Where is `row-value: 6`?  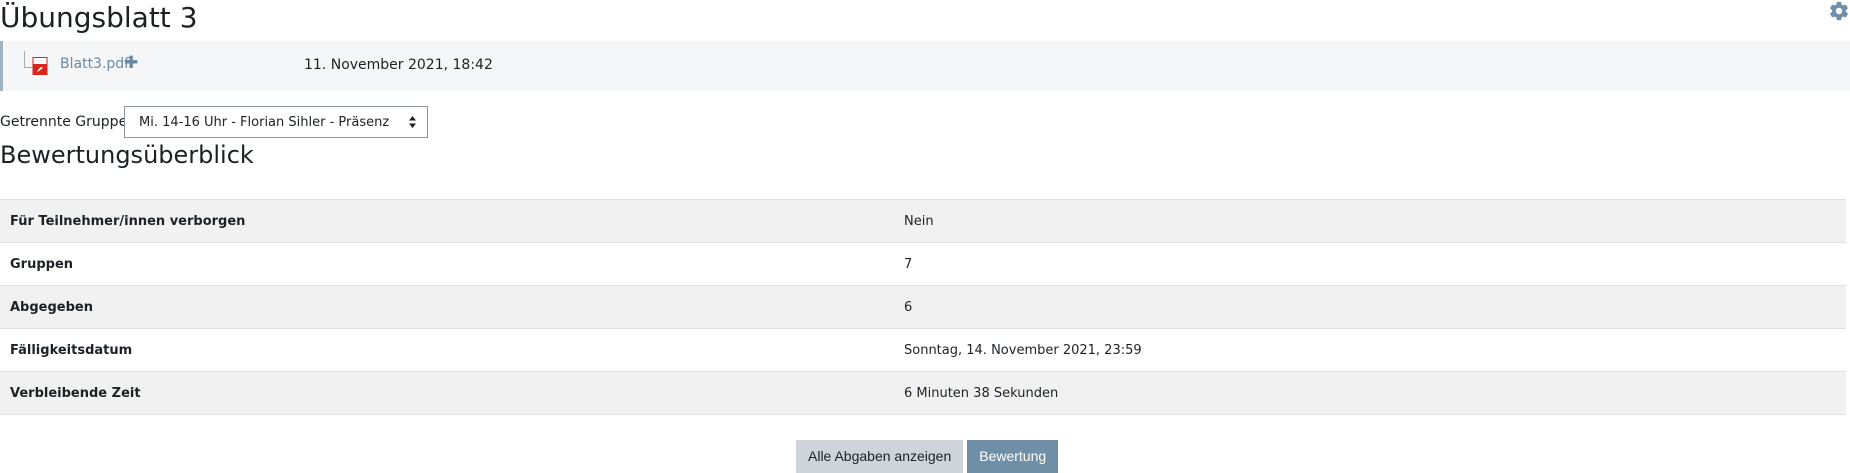 row-value: 6 is located at coordinates (1370, 307).